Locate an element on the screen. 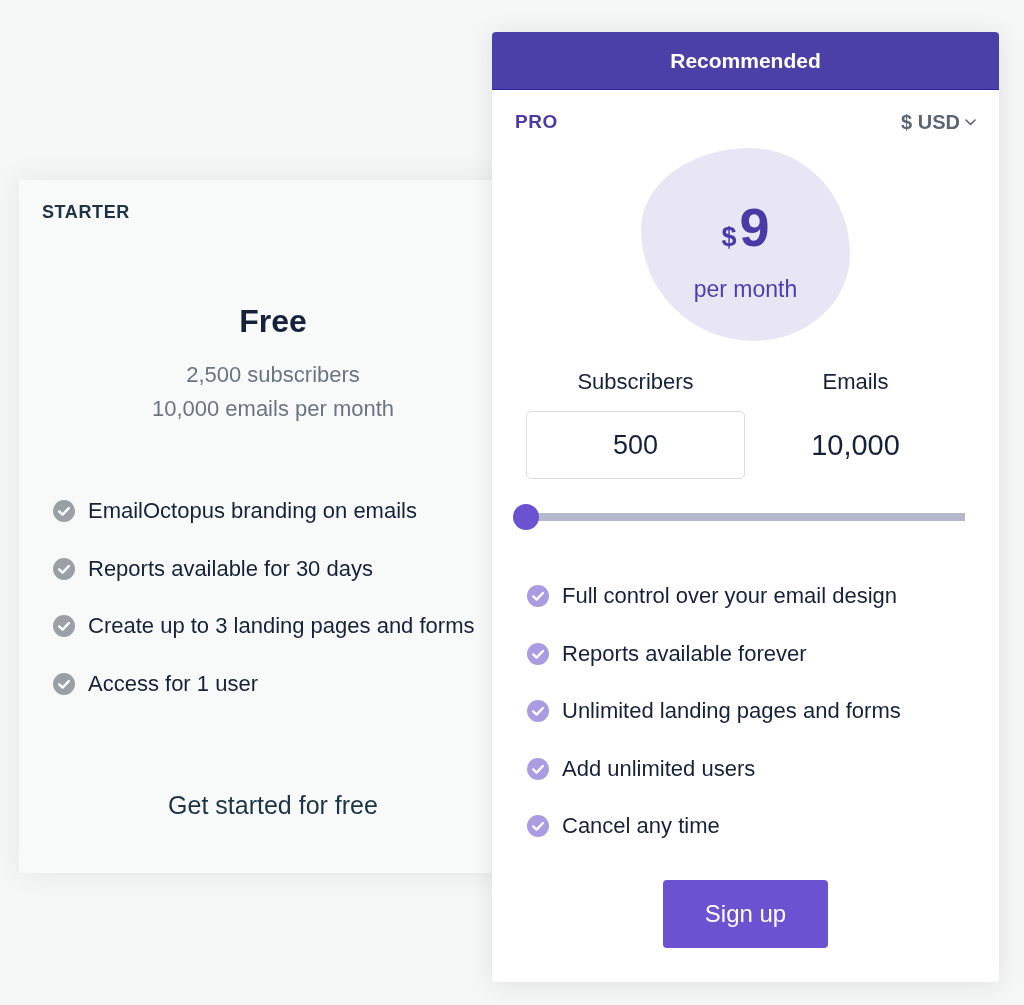 The image size is (1024, 1005). plan-name: STARTER is located at coordinates (86, 212).